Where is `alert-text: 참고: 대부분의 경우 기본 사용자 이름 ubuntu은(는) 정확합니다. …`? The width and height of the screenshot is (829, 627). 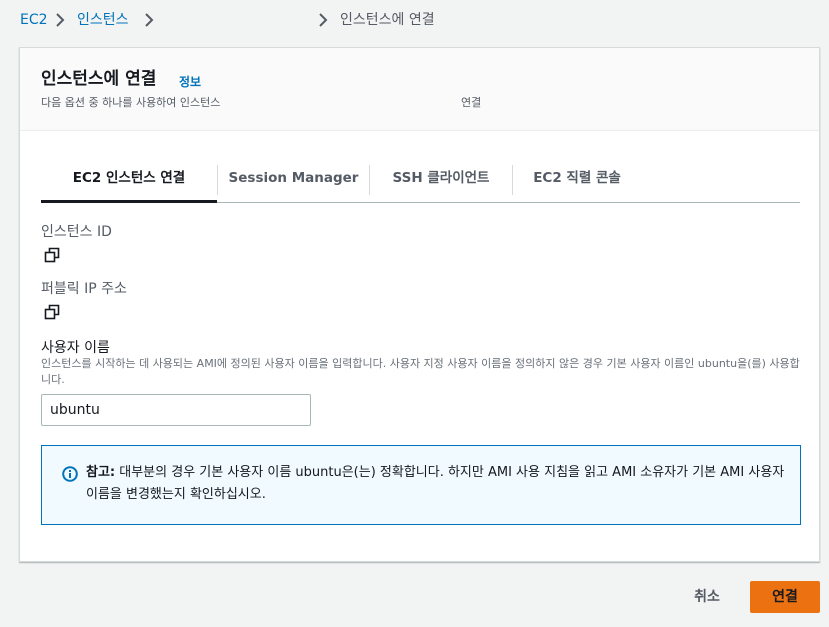 alert-text: 참고: 대부분의 경우 기본 사용자 이름 ubuntu은(는) 정확합니다. … is located at coordinates (436, 484).